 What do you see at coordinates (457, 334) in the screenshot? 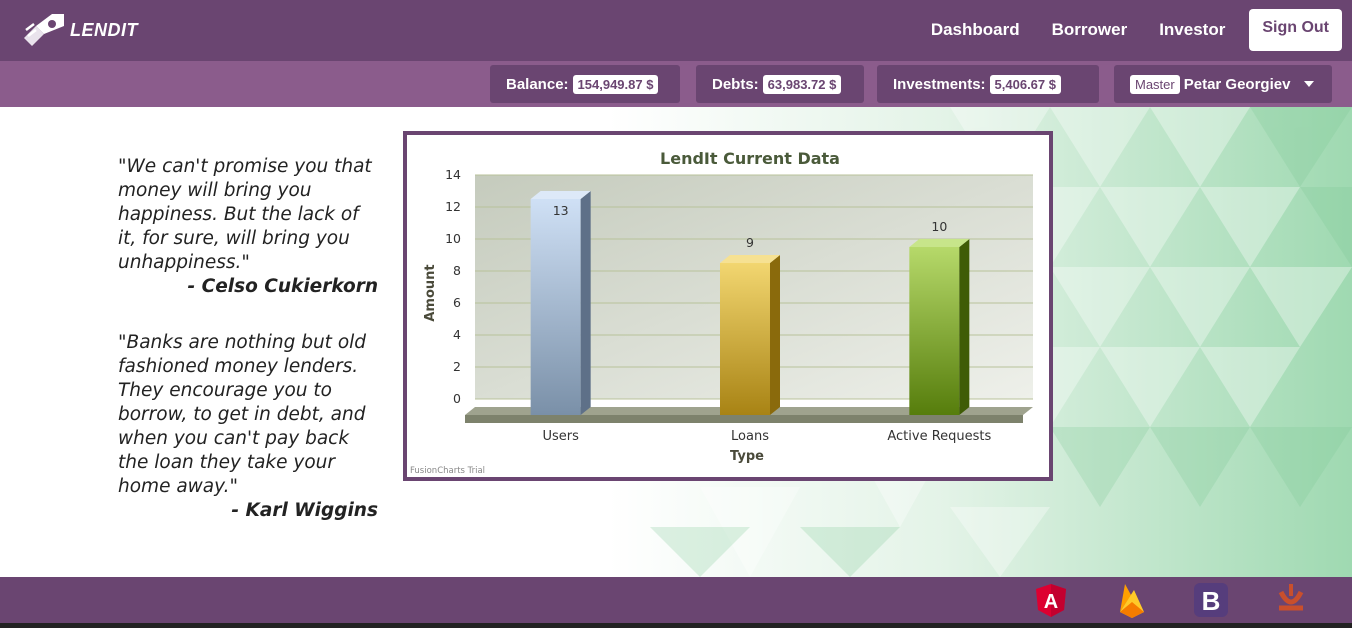
I see `y-tick-label: 4` at bounding box center [457, 334].